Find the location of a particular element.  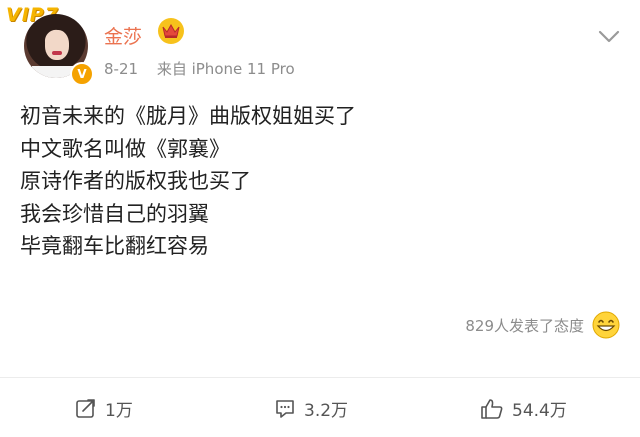

crown-icon is located at coordinates (171, 31).